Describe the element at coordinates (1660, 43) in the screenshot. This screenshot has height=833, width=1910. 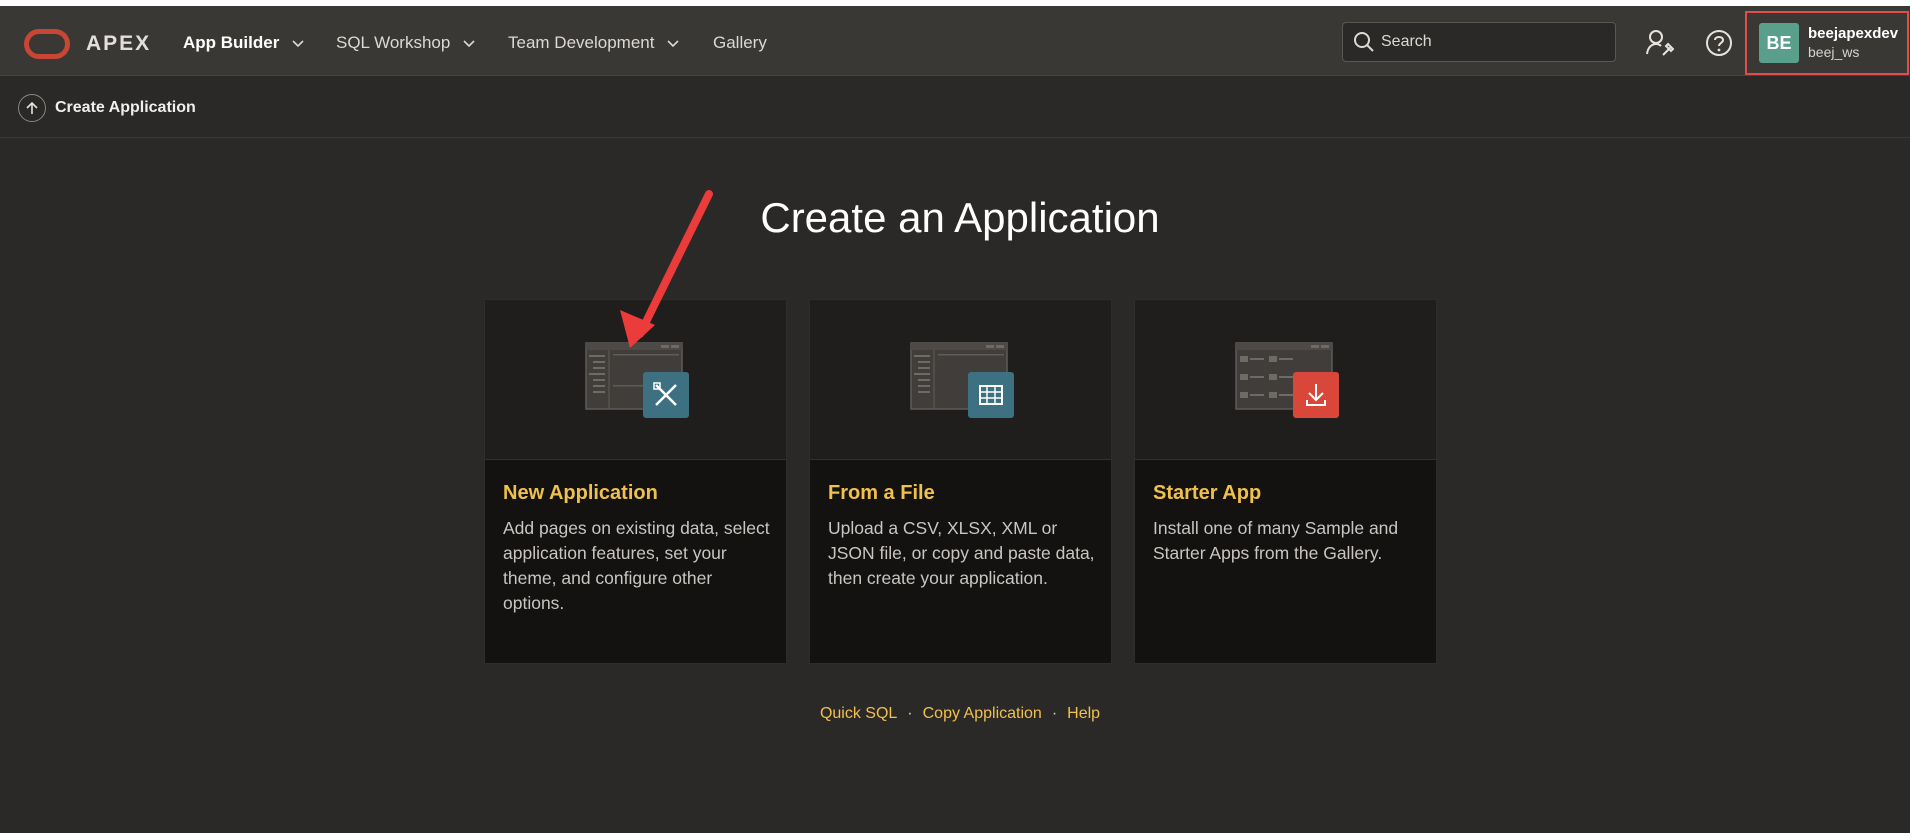
I see `administration-icon` at that location.